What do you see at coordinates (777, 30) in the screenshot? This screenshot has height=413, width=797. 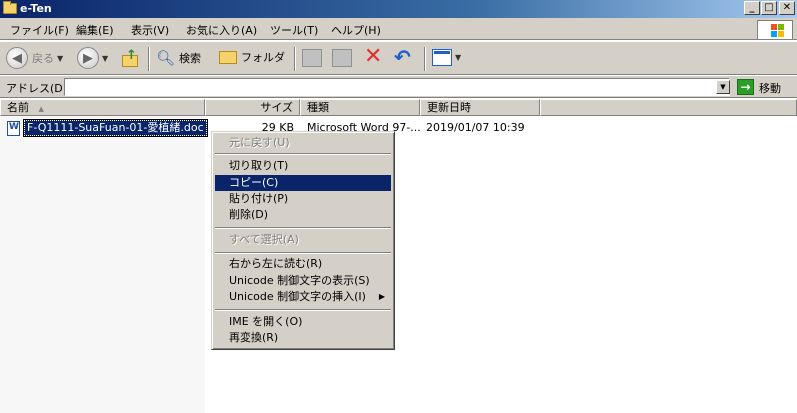 I see `windows-flag-icon` at bounding box center [777, 30].